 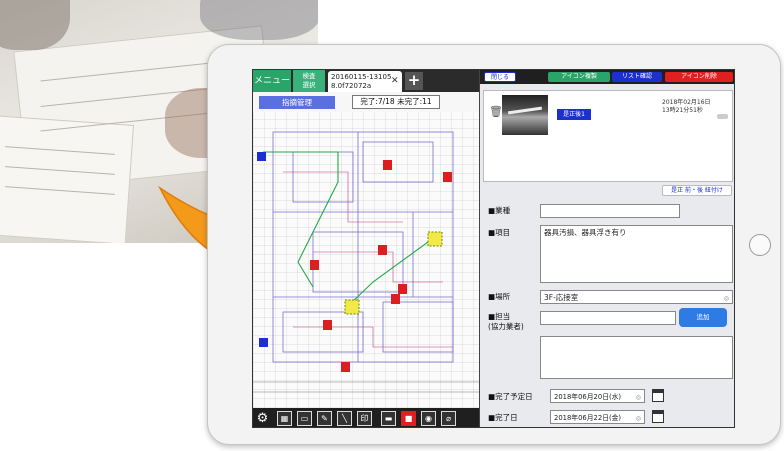 I want to click on close-button: 閉じる, so click(x=500, y=77).